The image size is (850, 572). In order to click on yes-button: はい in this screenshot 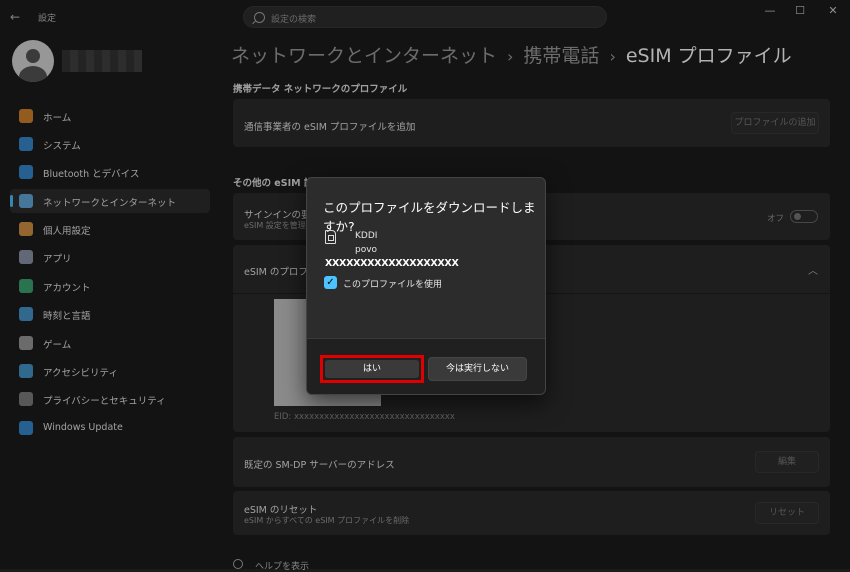, I will do `click(372, 369)`.